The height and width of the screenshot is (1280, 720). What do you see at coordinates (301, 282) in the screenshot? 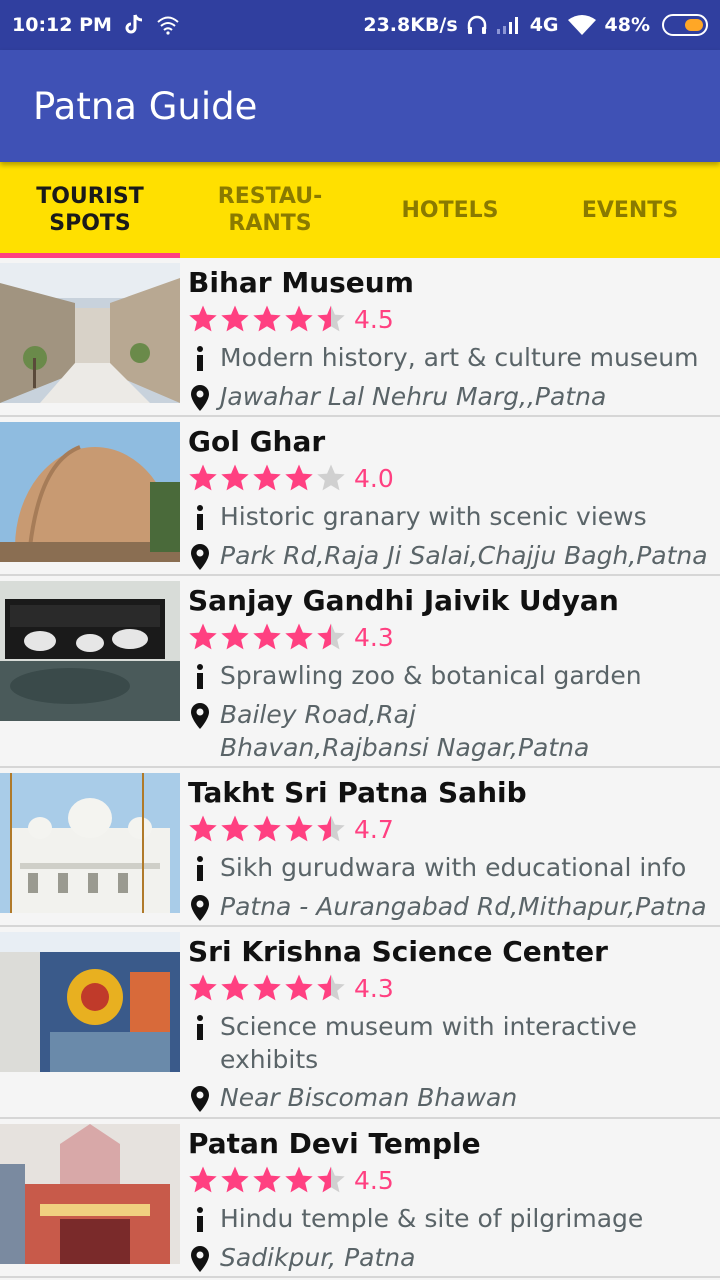
I see `place-name: Bihar Museum` at bounding box center [301, 282].